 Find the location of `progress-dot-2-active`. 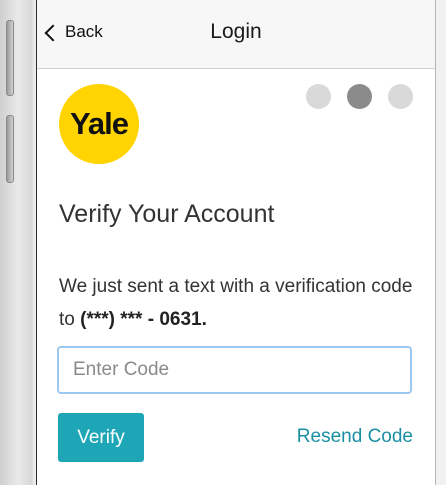

progress-dot-2-active is located at coordinates (359, 96).